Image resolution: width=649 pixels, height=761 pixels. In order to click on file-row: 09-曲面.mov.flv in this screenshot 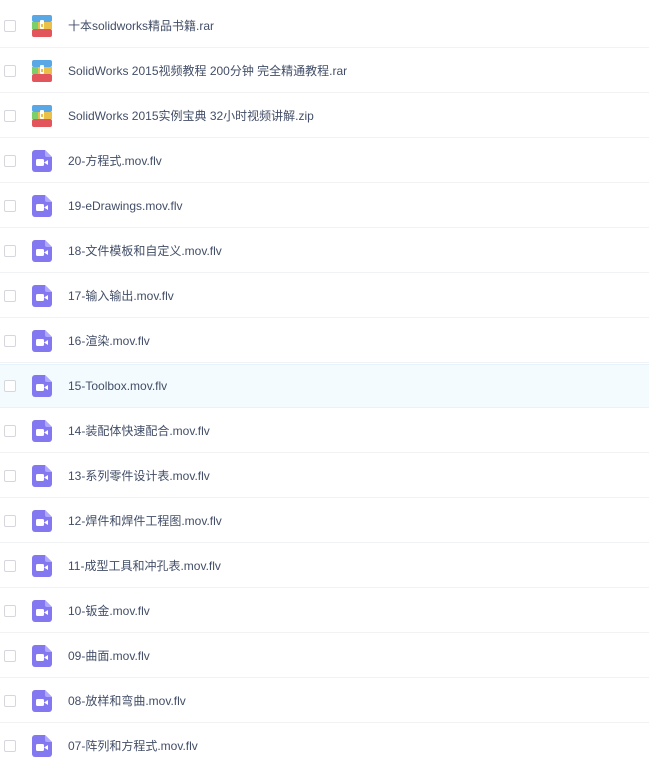, I will do `click(324, 656)`.